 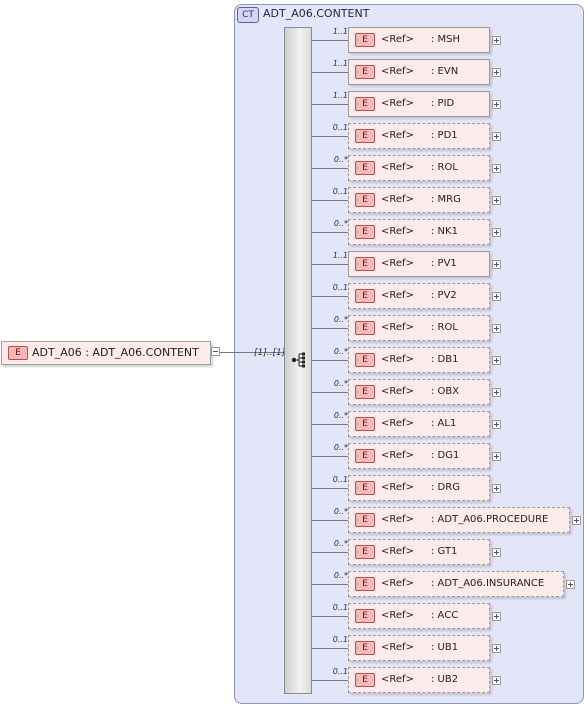 I want to click on element-box: E <Ref>: DG1, so click(x=419, y=456).